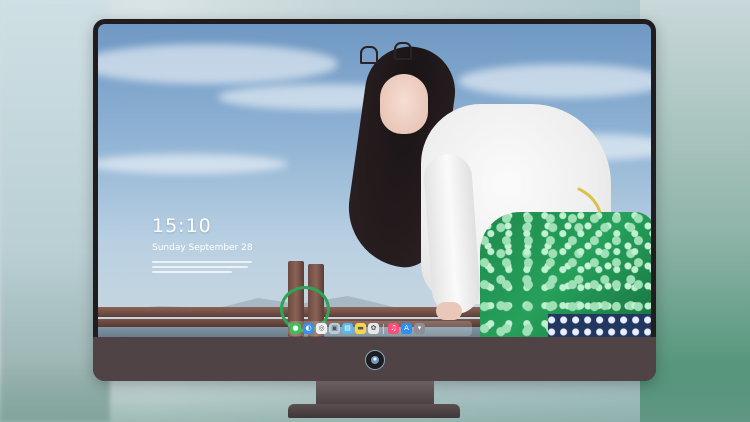 The height and width of the screenshot is (422, 750). Describe the element at coordinates (374, 411) in the screenshot. I see `monitor-stand-base` at that location.